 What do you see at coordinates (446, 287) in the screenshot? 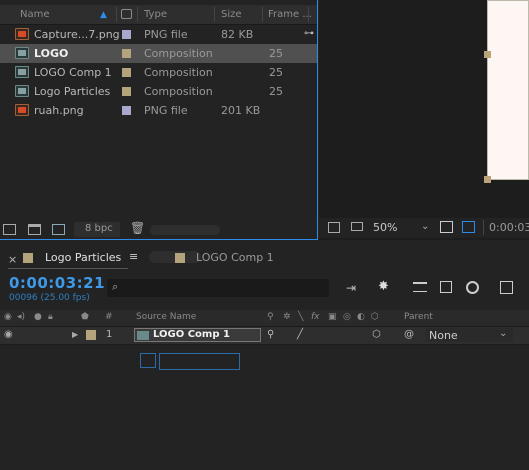
I see `frame-blending-icon` at bounding box center [446, 287].